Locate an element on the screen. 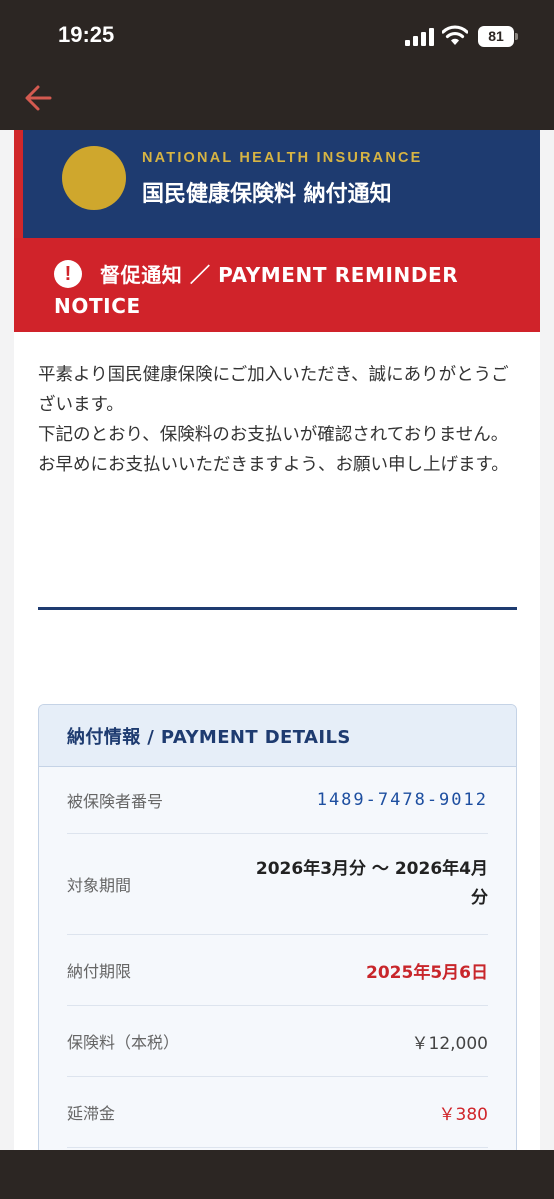 The width and height of the screenshot is (554, 1199). detail-label: 納付期限 is located at coordinates (99, 971).